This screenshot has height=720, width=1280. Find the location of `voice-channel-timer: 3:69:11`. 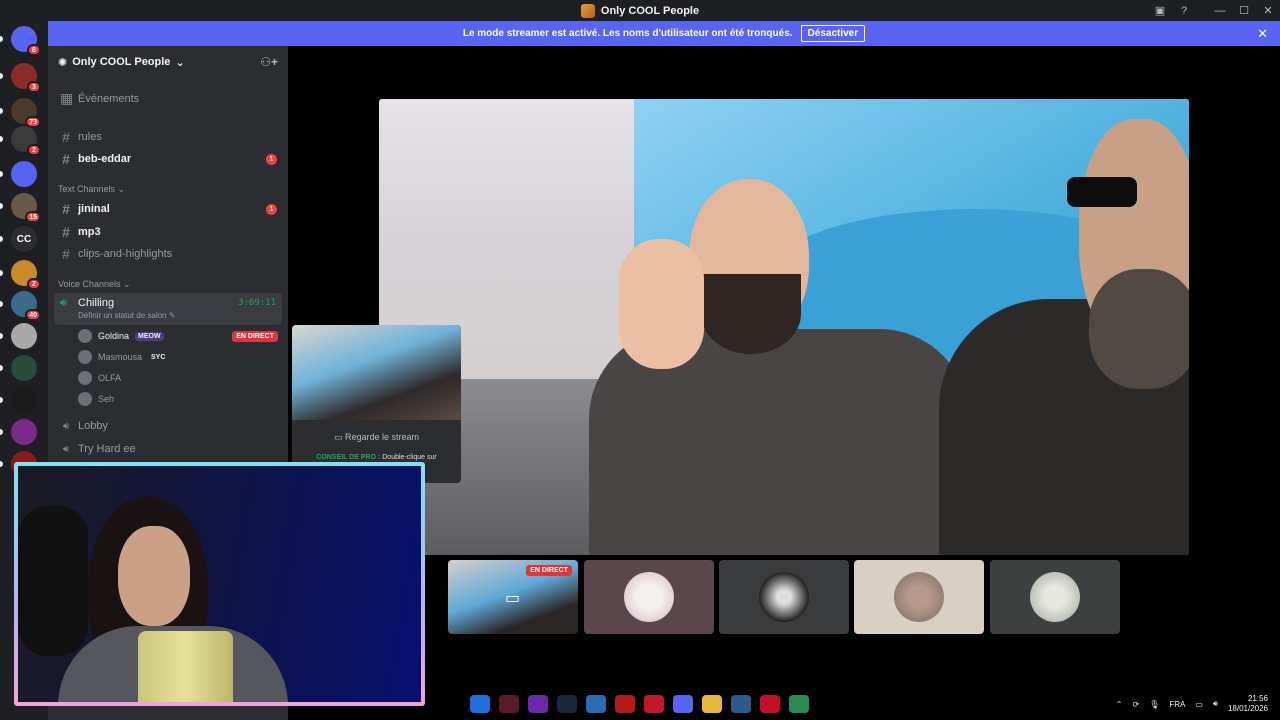

voice-channel-timer: 3:69:11 is located at coordinates (257, 303).